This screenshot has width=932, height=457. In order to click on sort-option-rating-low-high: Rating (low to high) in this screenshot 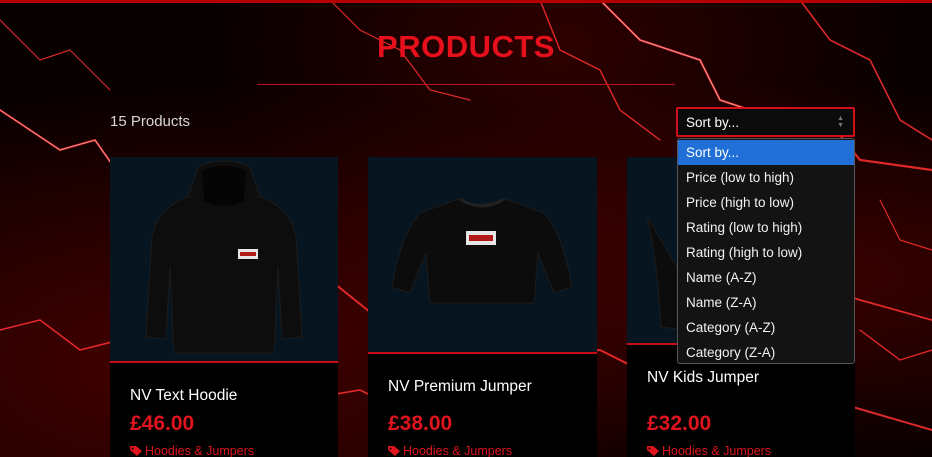, I will do `click(766, 227)`.